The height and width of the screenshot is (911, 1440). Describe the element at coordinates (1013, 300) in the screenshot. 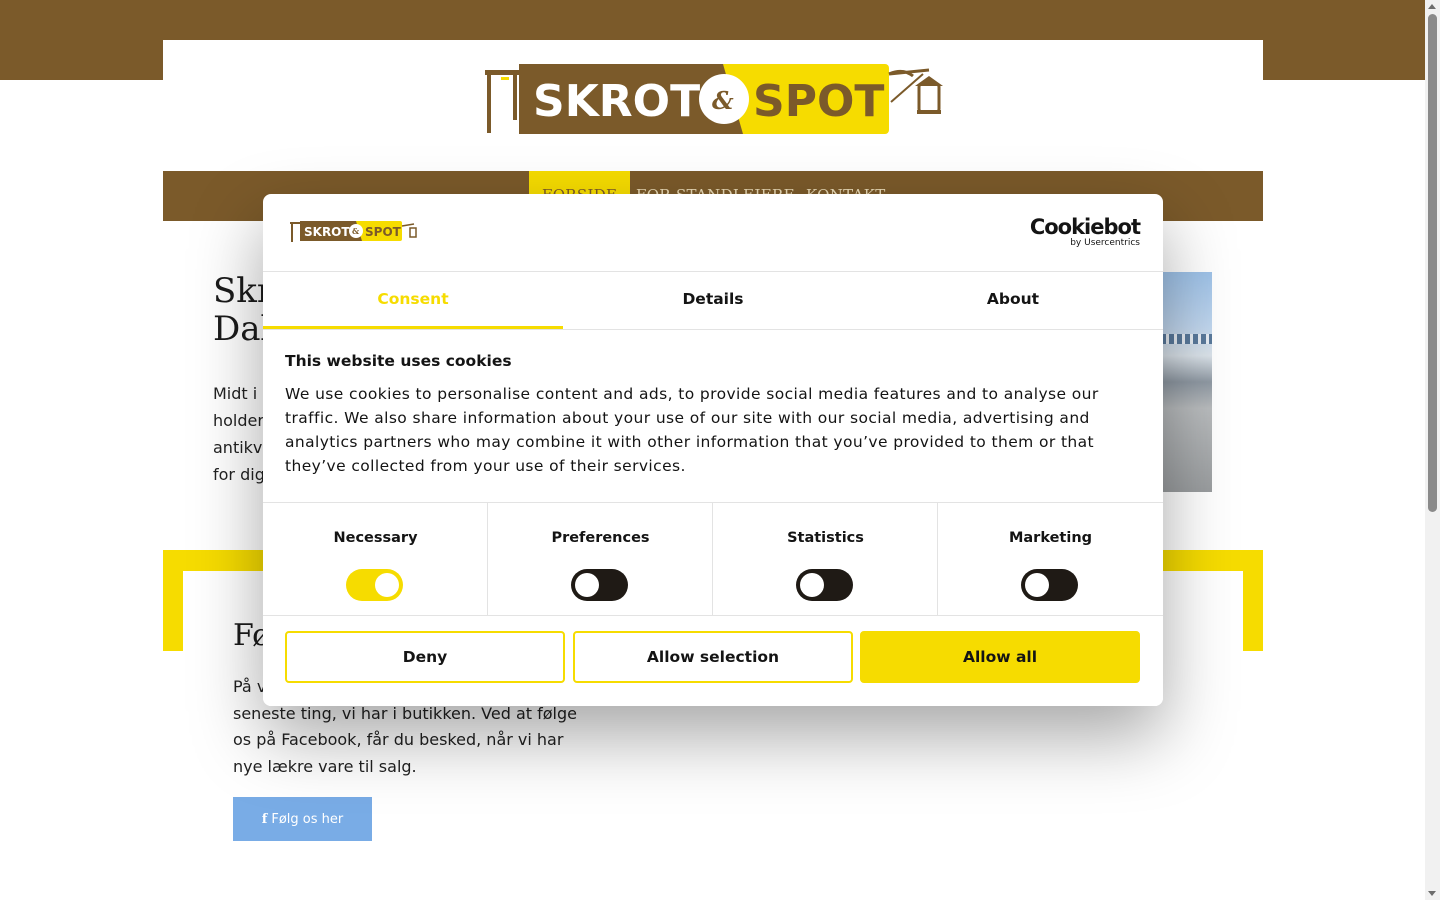

I see `tab-about: About` at that location.